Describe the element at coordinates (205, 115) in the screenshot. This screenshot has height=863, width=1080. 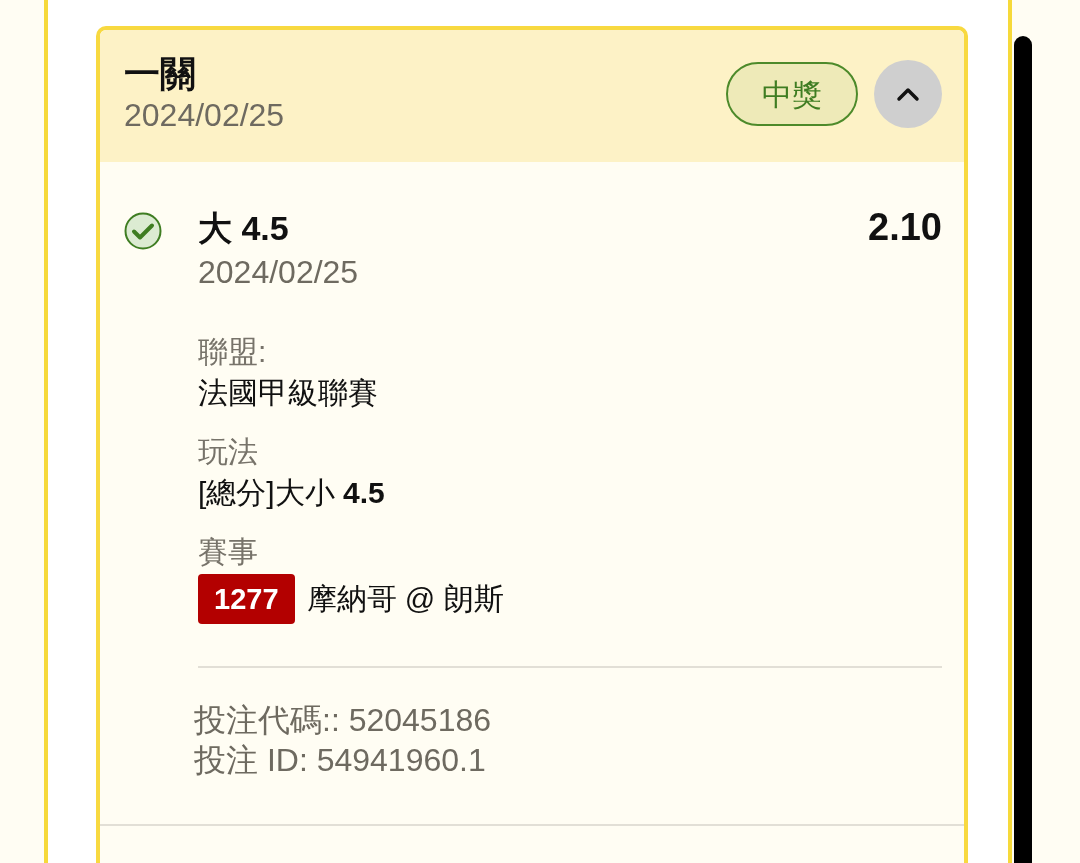
I see `bet-date: 2024/02/25` at that location.